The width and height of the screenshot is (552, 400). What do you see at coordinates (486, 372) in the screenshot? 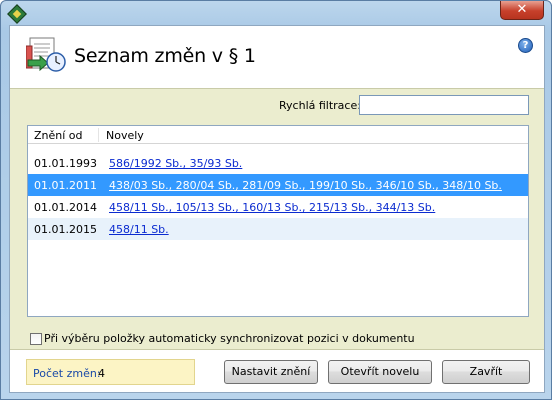
I see `close-button: Zavřít` at bounding box center [486, 372].